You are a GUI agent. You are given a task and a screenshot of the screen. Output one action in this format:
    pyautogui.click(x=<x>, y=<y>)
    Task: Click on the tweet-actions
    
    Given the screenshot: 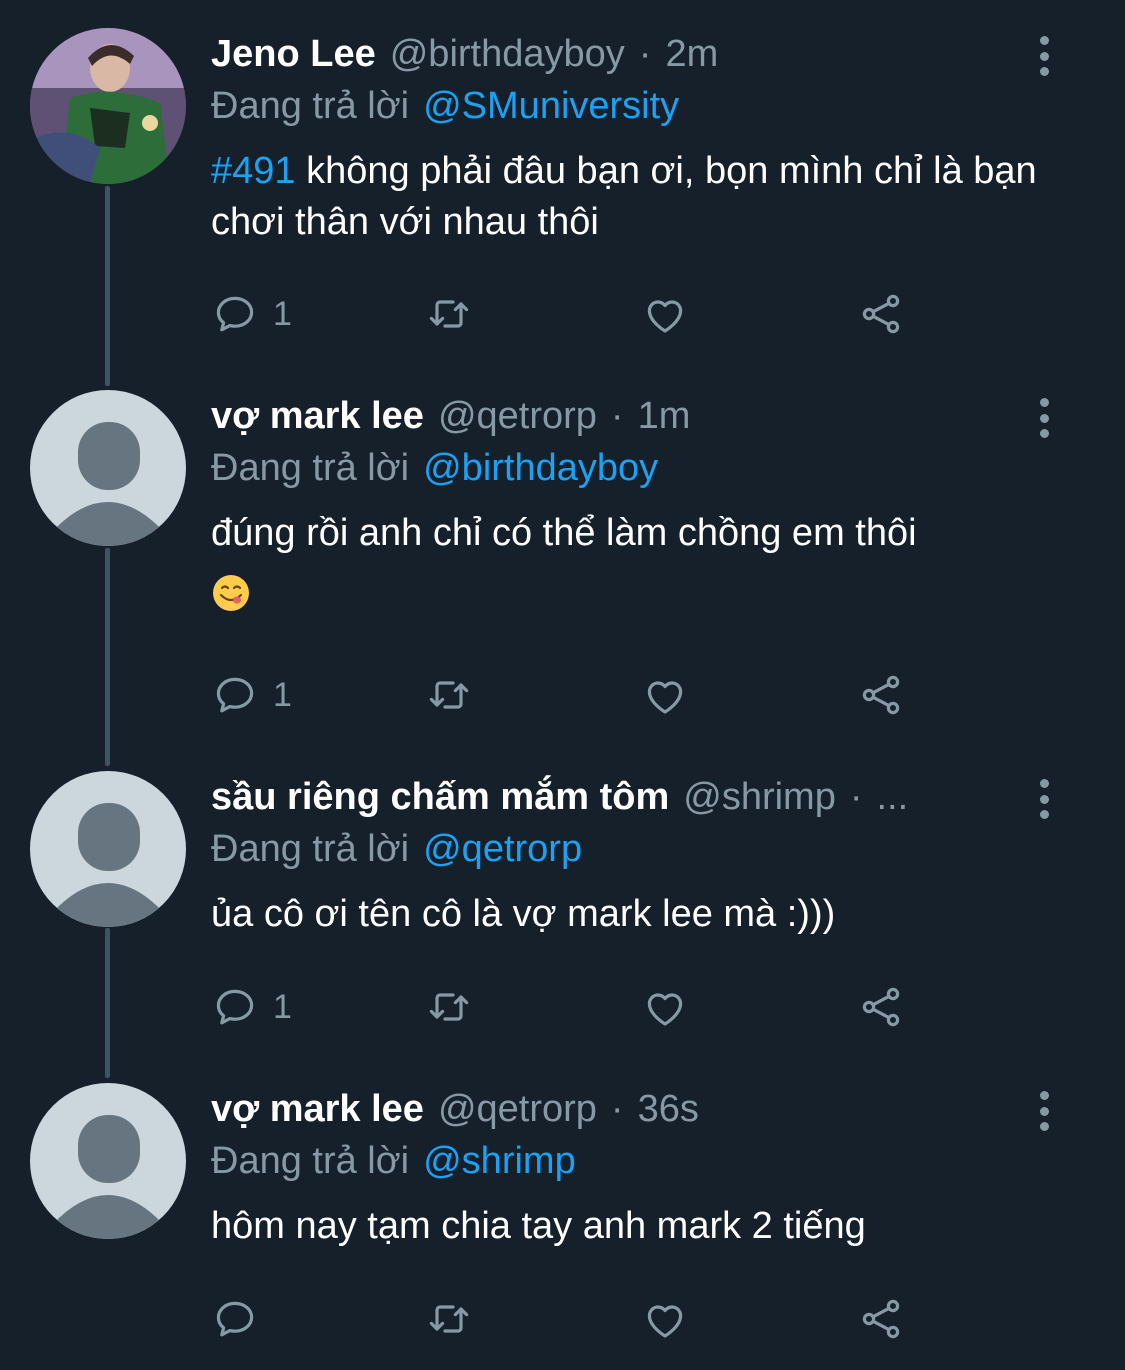 What is the action you would take?
    pyautogui.click(x=571, y=1319)
    